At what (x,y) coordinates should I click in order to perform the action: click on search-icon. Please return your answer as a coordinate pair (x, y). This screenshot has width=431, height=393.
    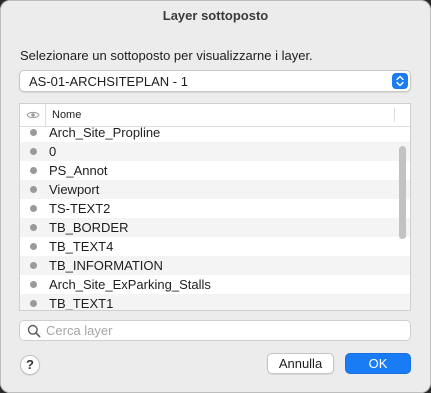
    Looking at the image, I should click on (34, 331).